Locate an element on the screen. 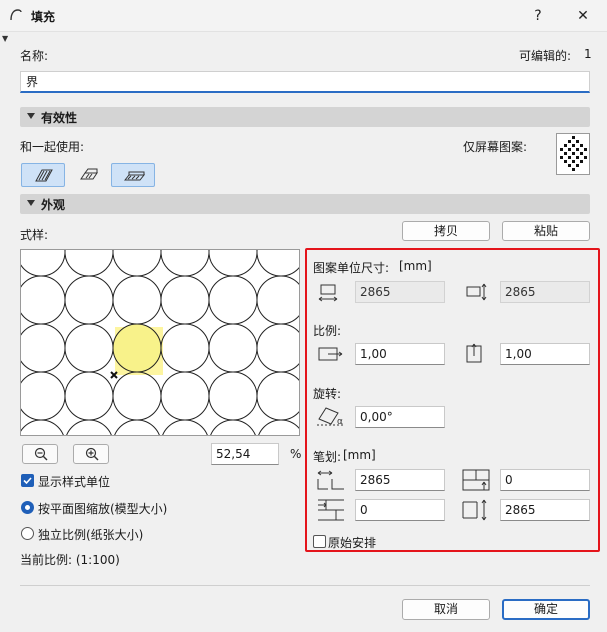 This screenshot has height=632, width=607. paste-button: 粘贴 is located at coordinates (546, 231).